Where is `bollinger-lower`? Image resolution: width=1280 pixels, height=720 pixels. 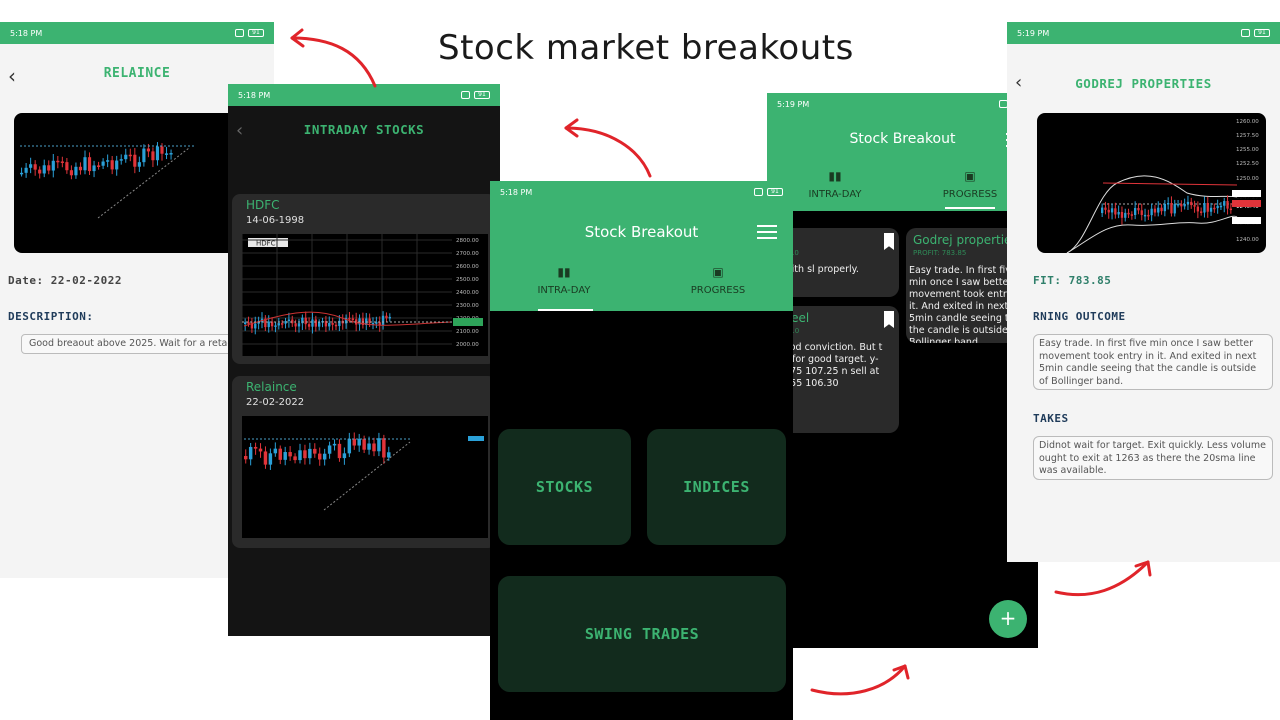 bollinger-lower is located at coordinates (1152, 234).